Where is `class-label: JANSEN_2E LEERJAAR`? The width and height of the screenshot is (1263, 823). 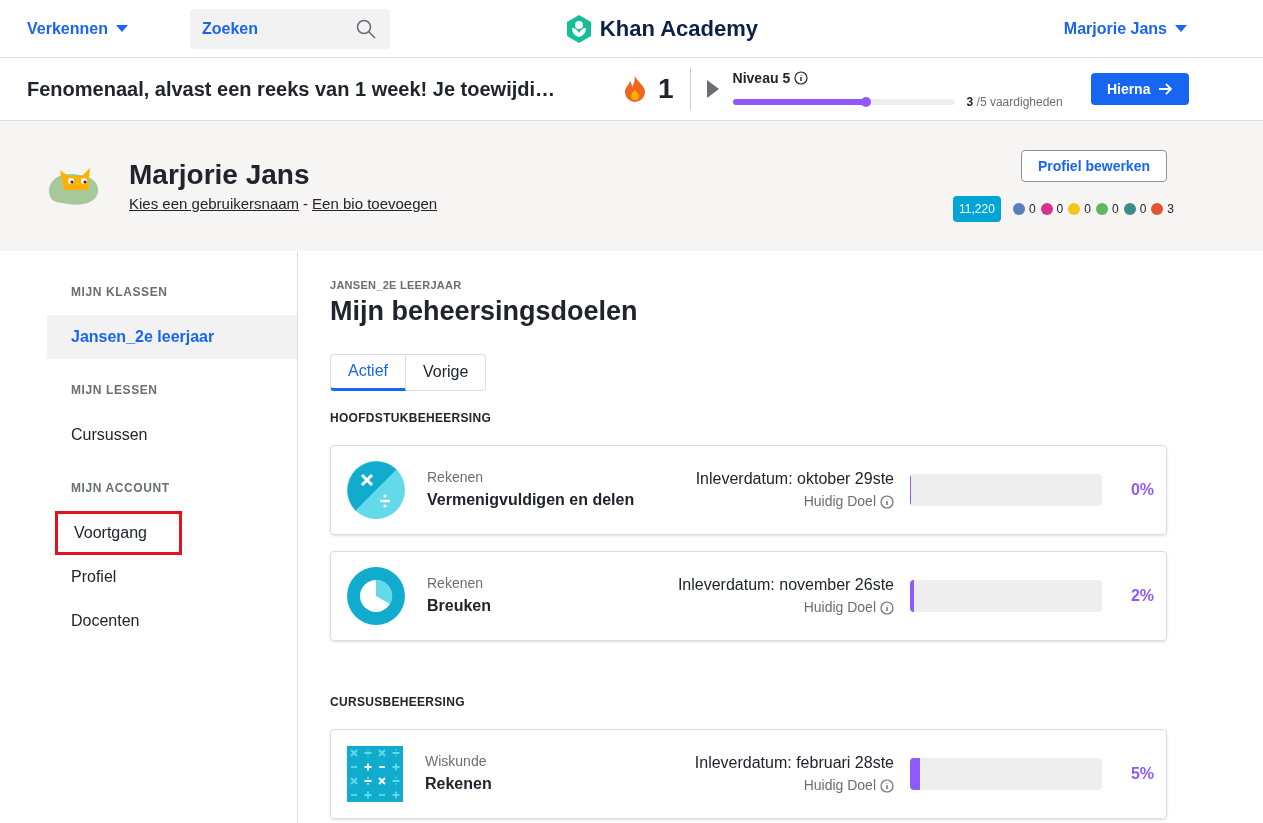 class-label: JANSEN_2E LEERJAAR is located at coordinates (396, 285).